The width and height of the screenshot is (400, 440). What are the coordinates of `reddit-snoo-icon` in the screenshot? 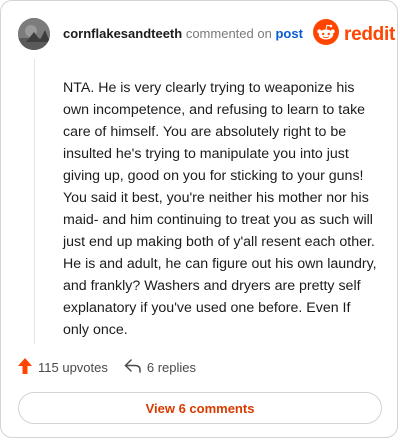 It's located at (326, 34).